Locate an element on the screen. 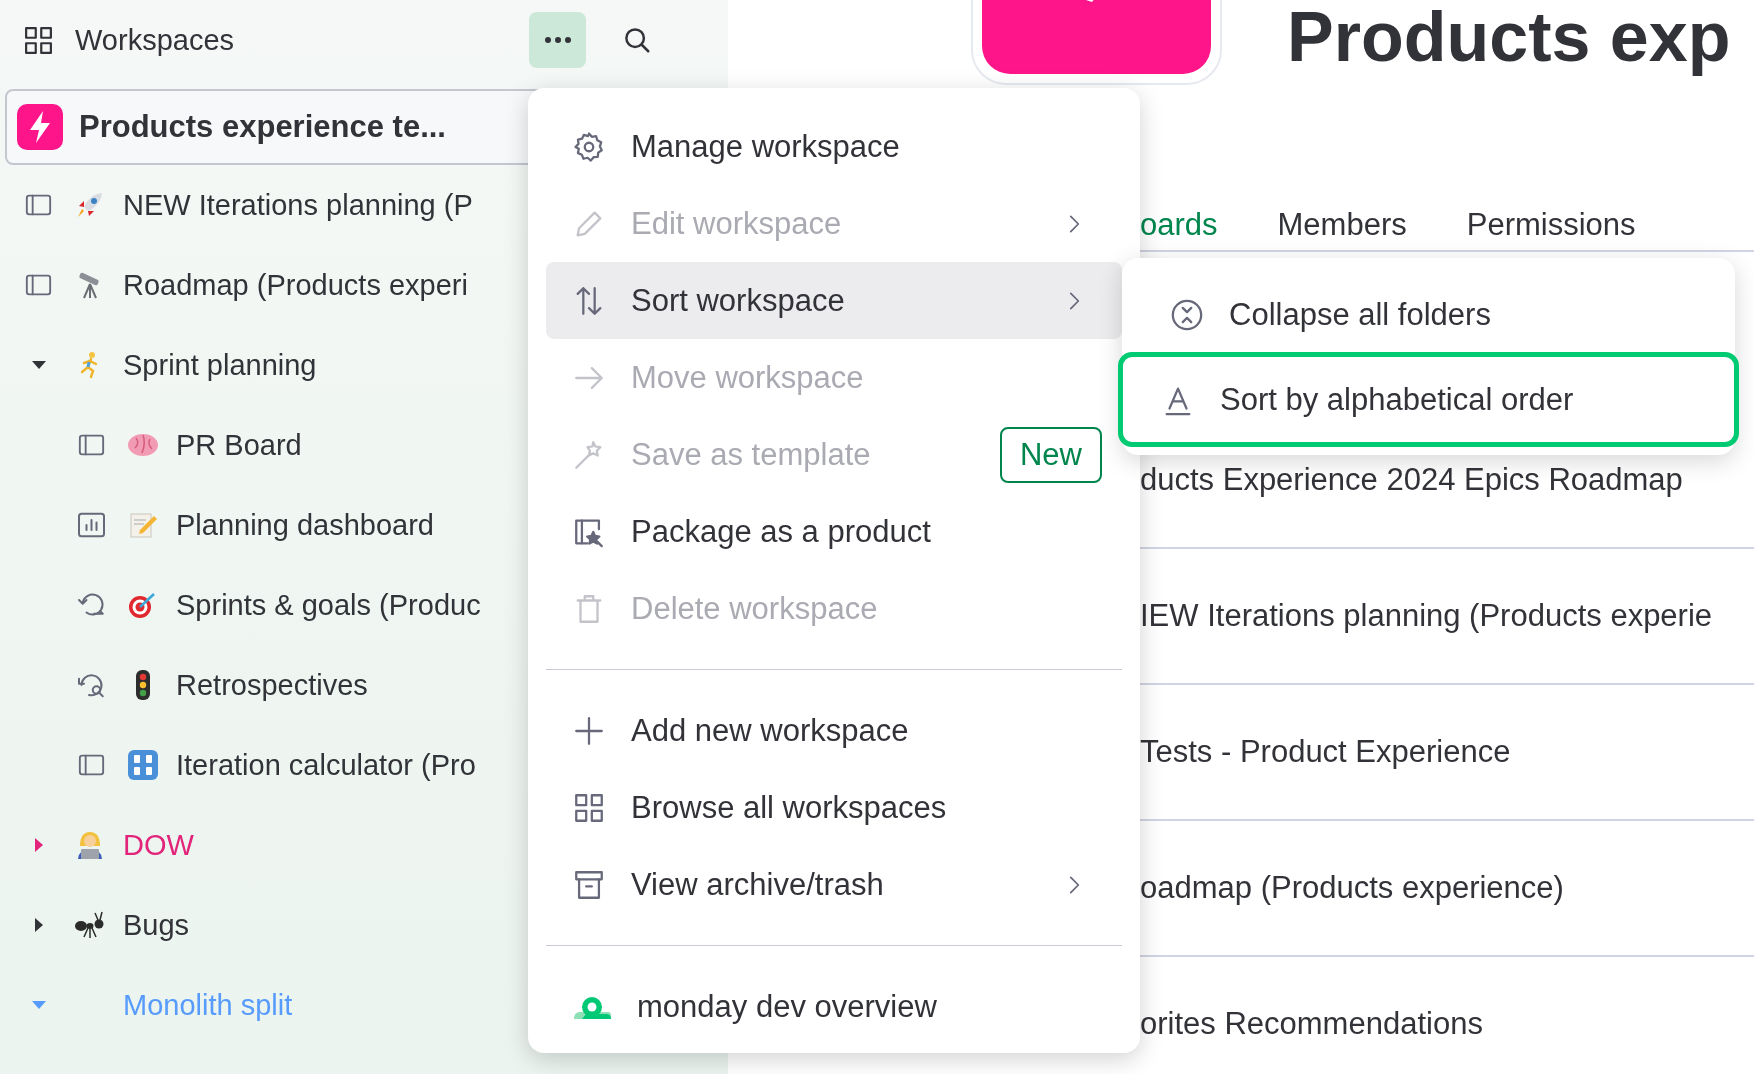  new-badge: New is located at coordinates (1051, 454).